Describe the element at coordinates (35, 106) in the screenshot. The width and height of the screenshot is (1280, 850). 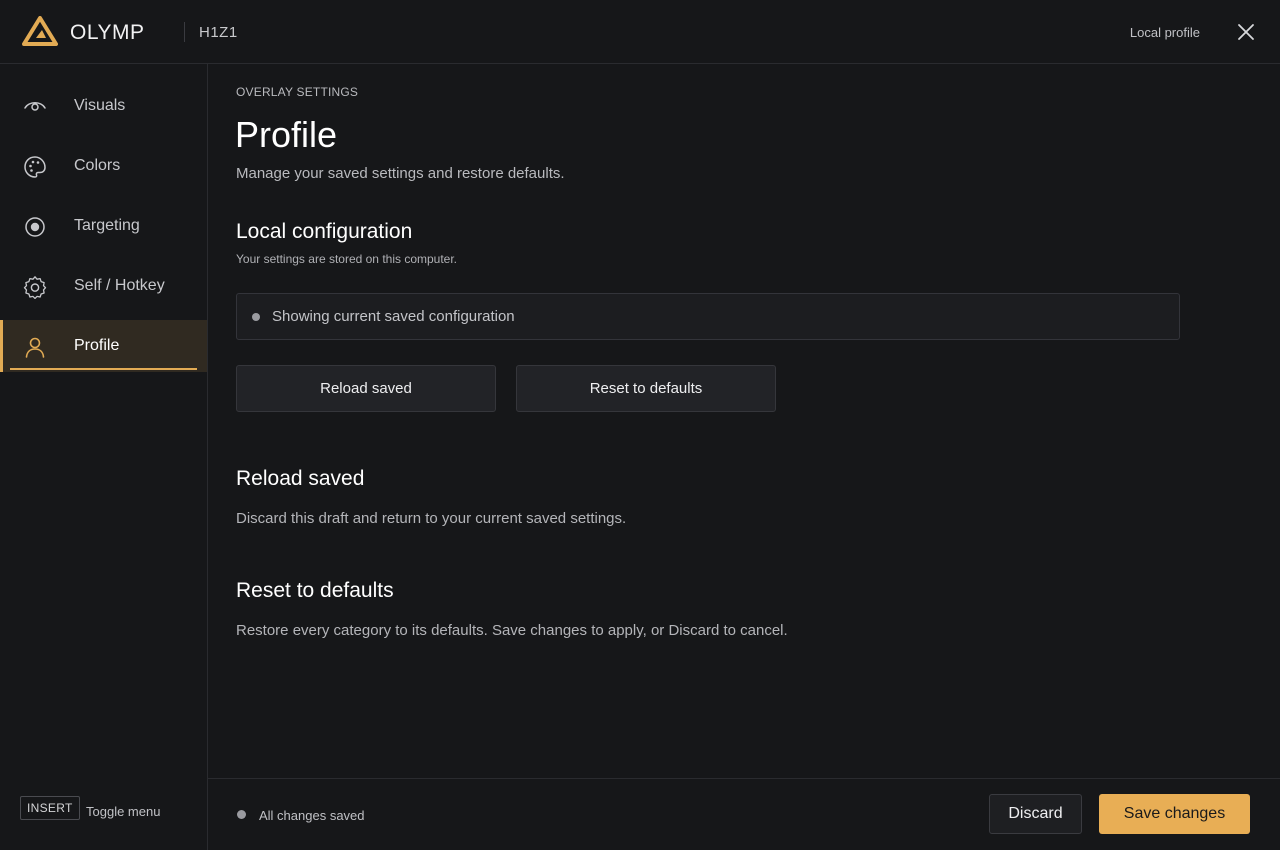
I see `eye-icon` at that location.